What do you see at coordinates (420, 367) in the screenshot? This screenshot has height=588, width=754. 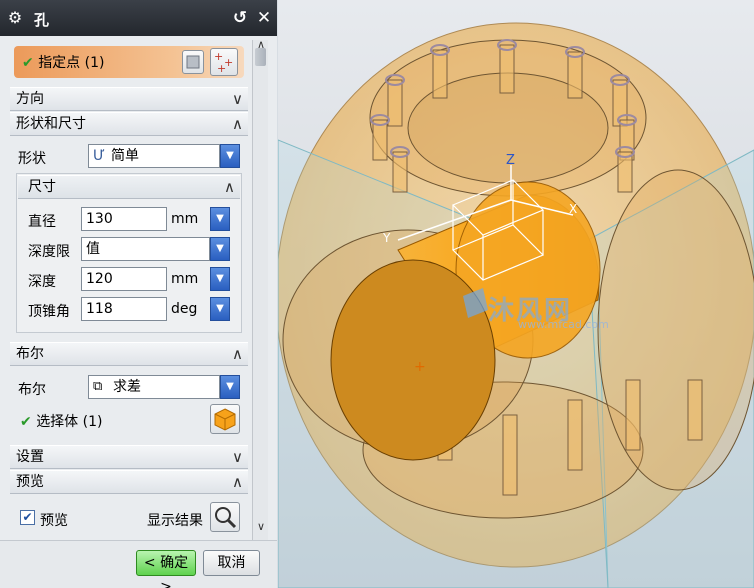 I see `hole-center-marker: +` at bounding box center [420, 367].